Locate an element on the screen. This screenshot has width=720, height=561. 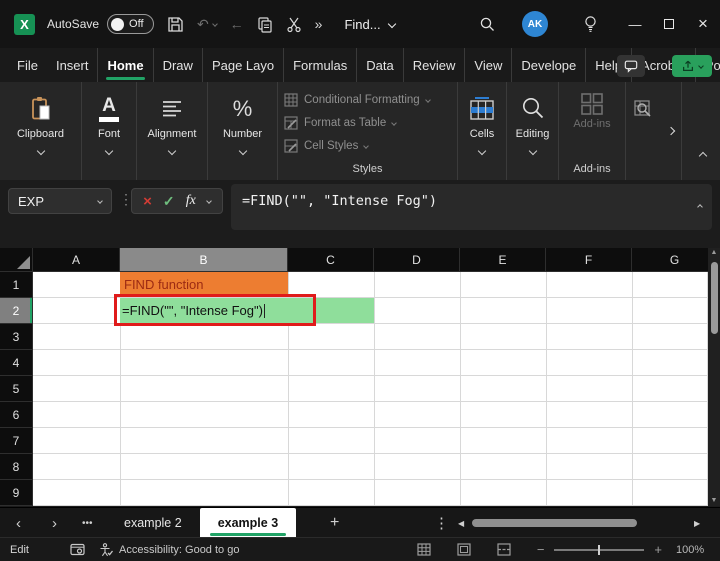
row-header: 1 is located at coordinates (16, 285).